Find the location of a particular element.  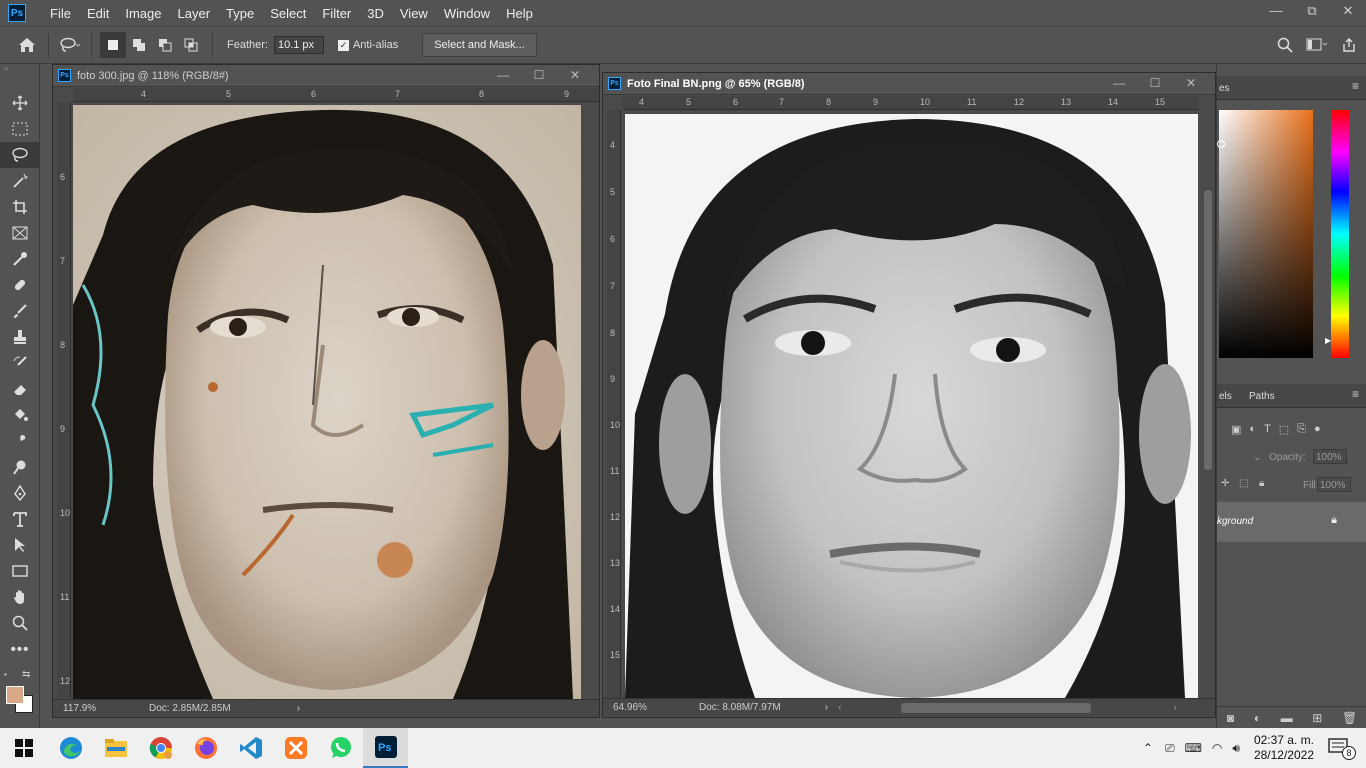

fill-input: 100% is located at coordinates (1334, 484).